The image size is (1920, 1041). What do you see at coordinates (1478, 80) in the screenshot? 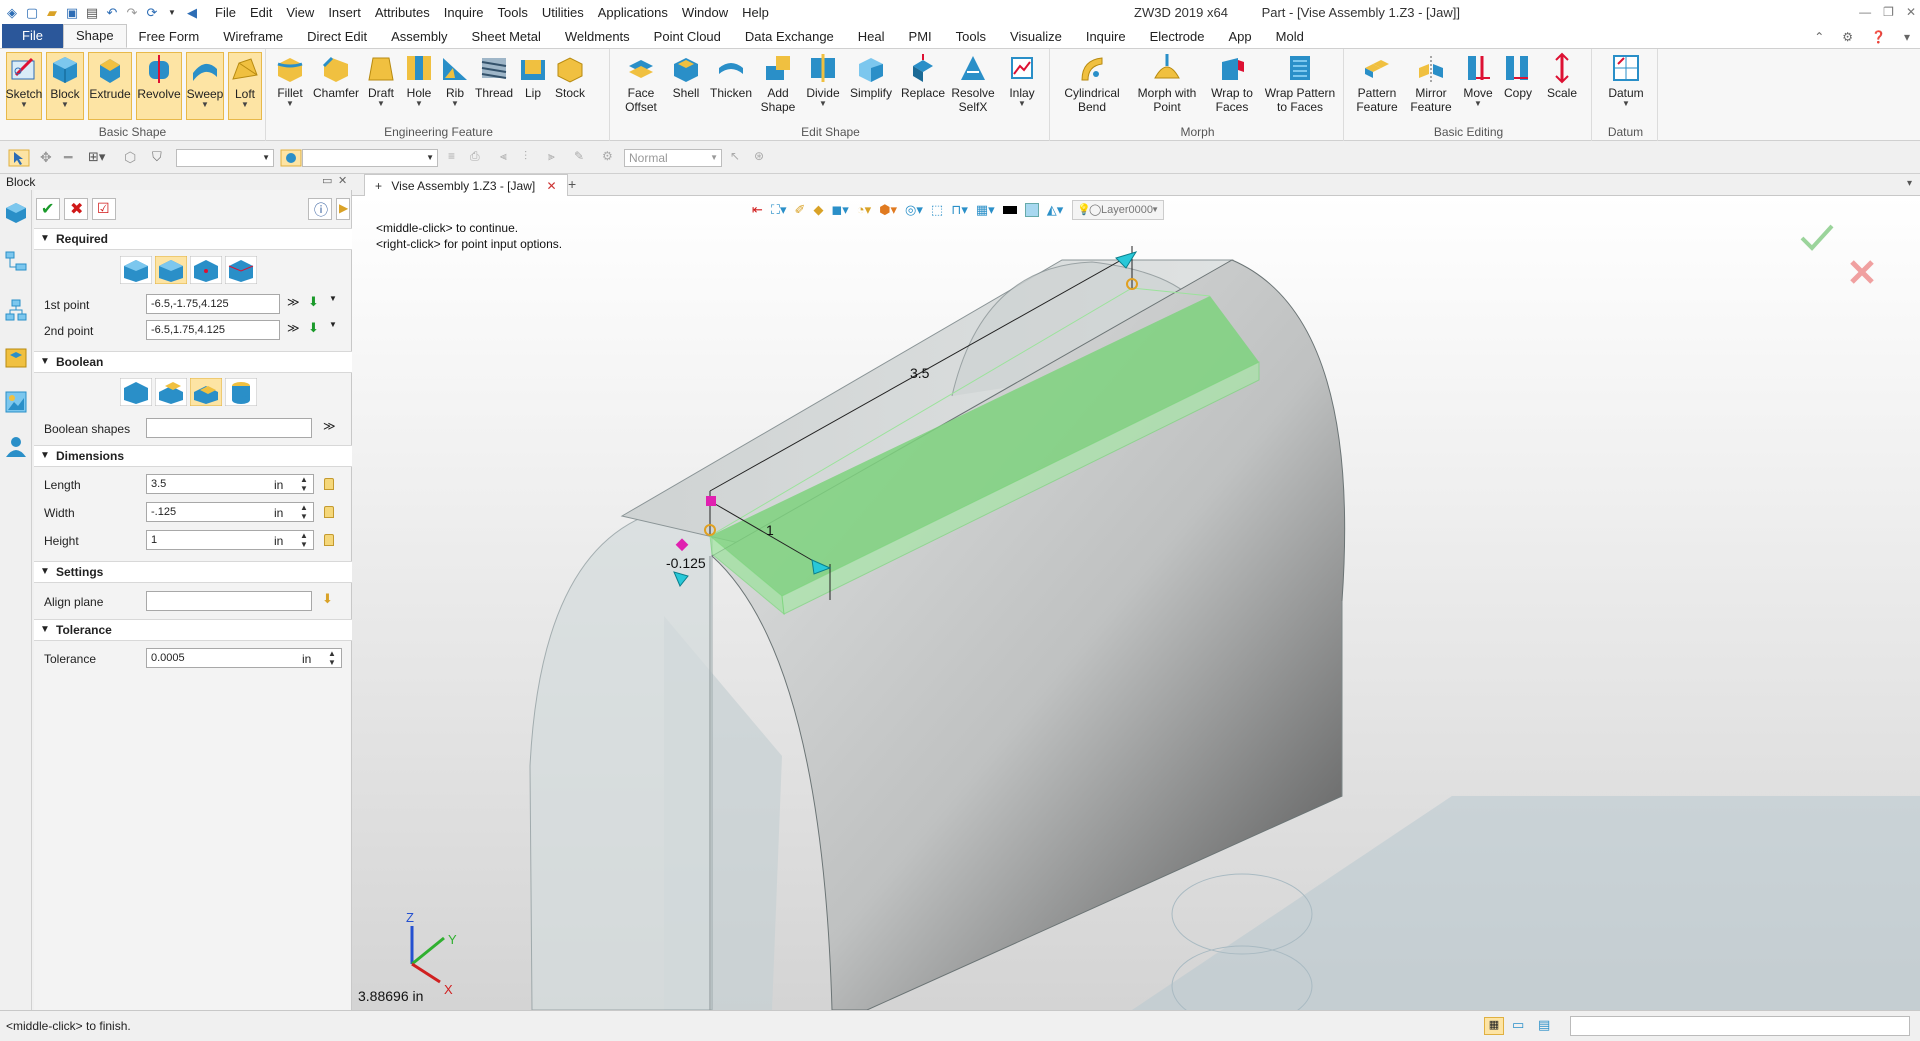
I see `move-button: Move ▼` at bounding box center [1478, 80].